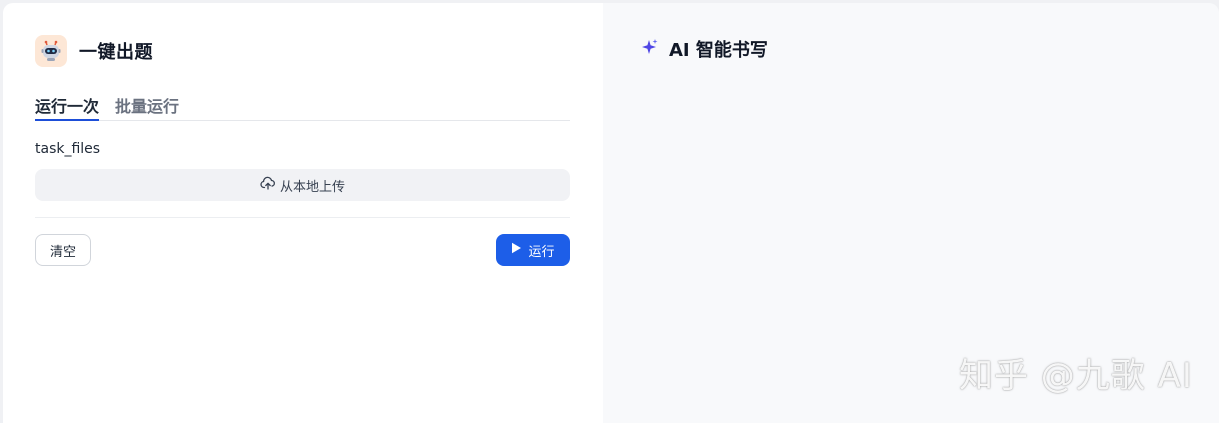 The image size is (1219, 423). I want to click on run-label: 运行, so click(541, 252).